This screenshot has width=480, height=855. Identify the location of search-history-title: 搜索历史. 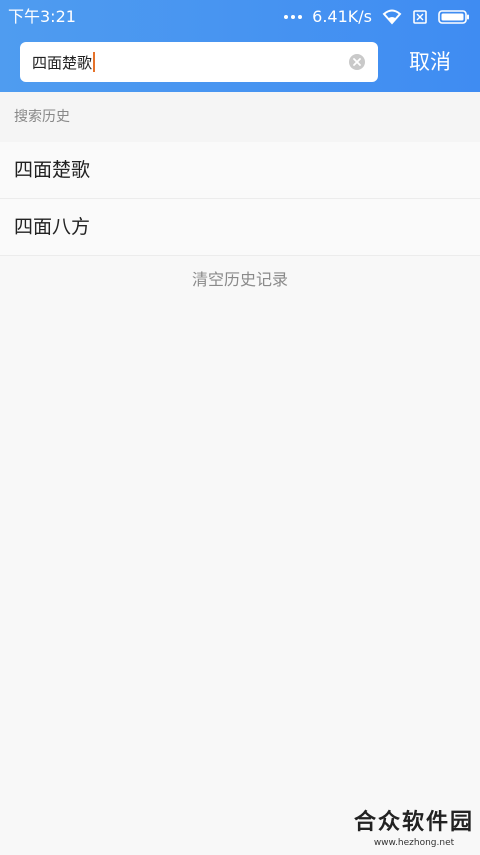
(42, 117).